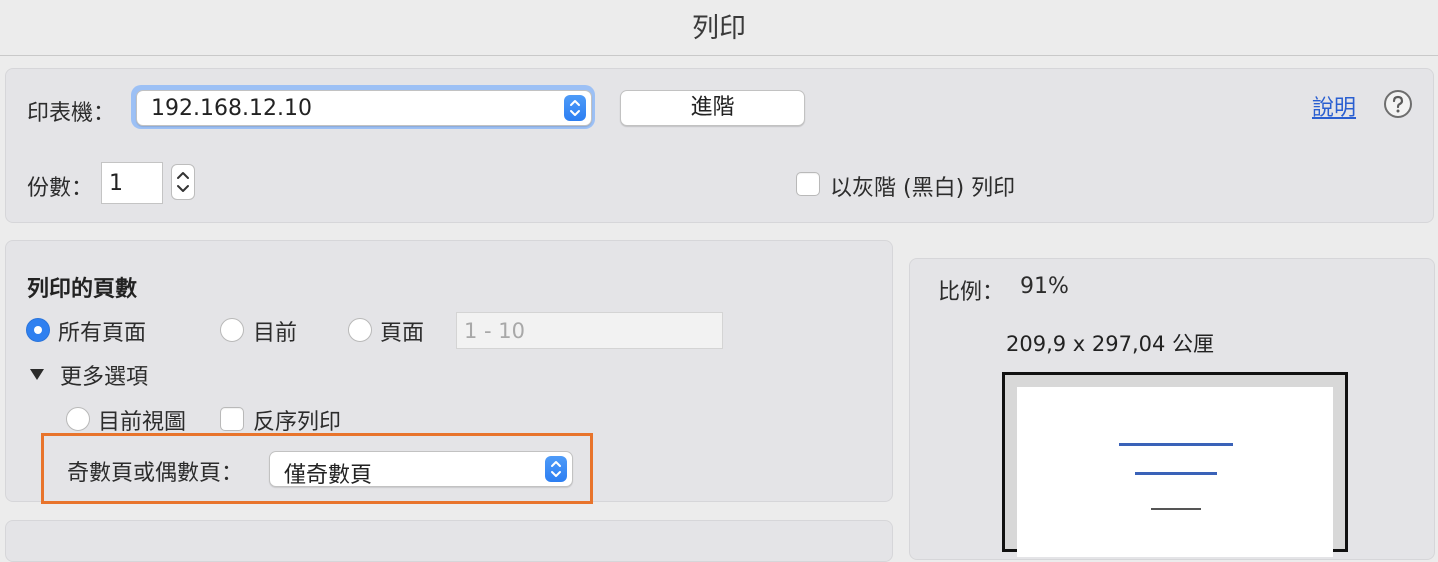 This screenshot has width=1438, height=562. I want to click on printer-select: 192.168.12.10, so click(364, 108).